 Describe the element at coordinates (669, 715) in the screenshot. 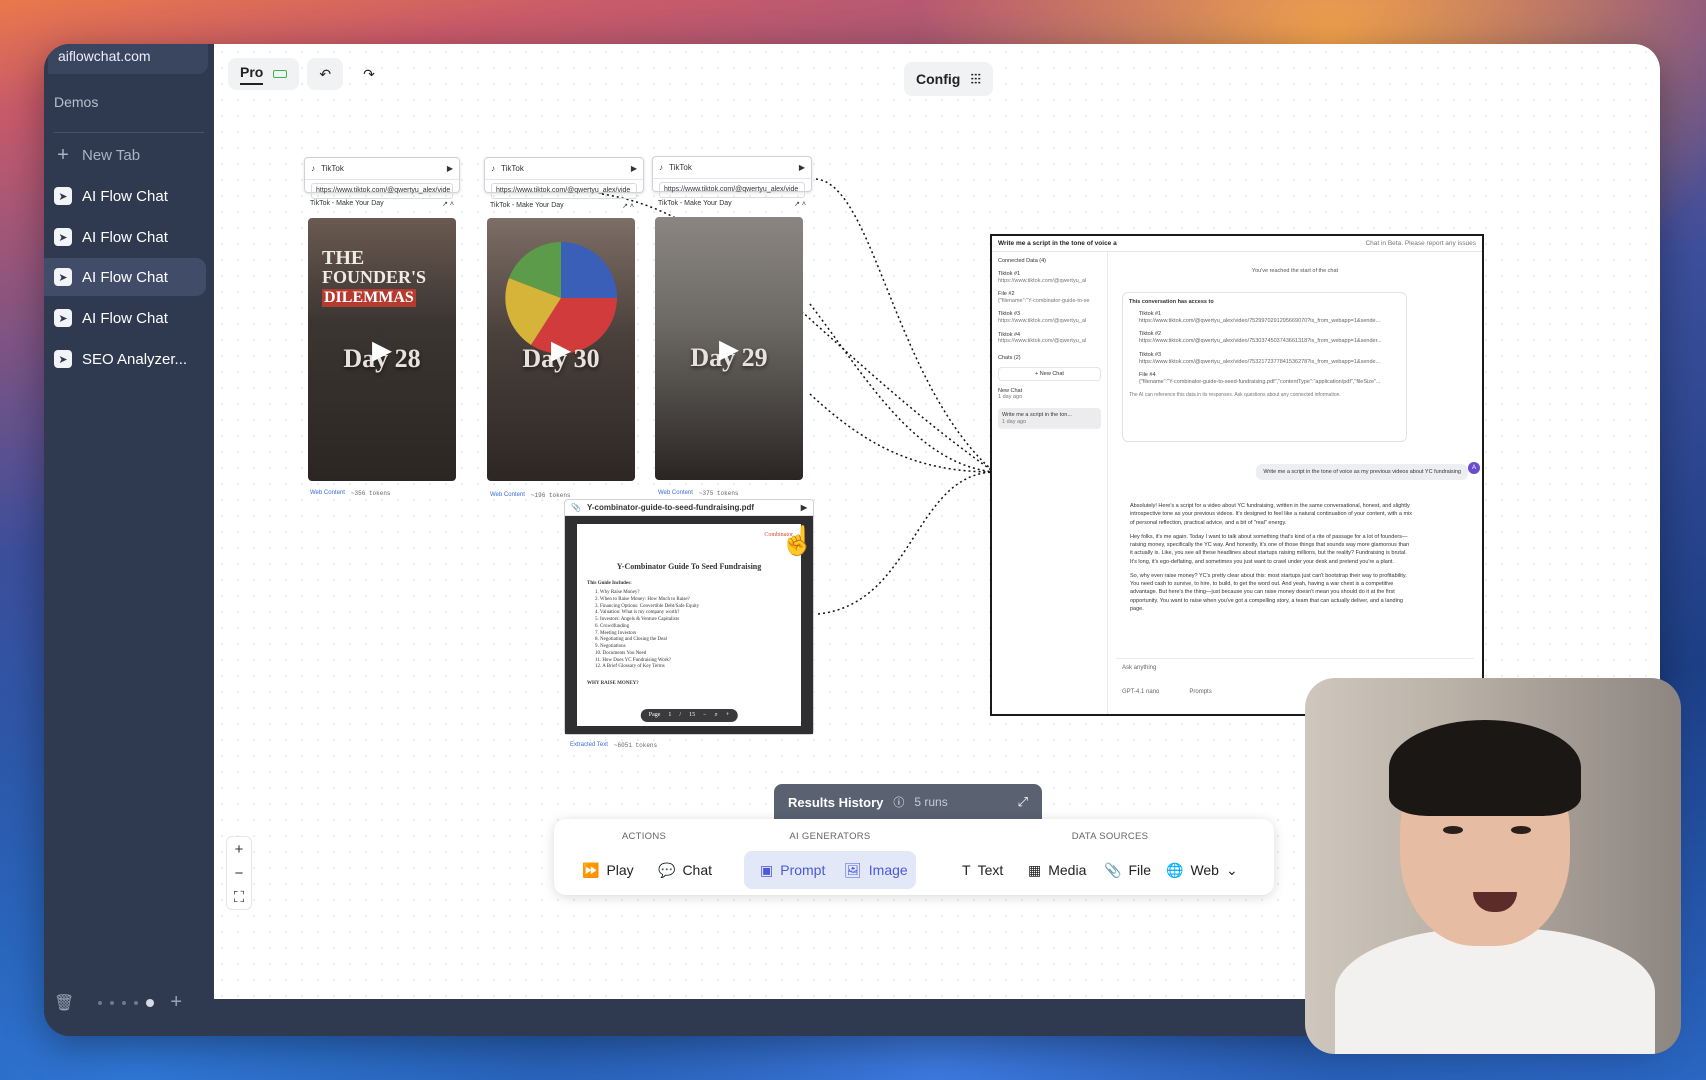

I see `page-current: 1` at that location.